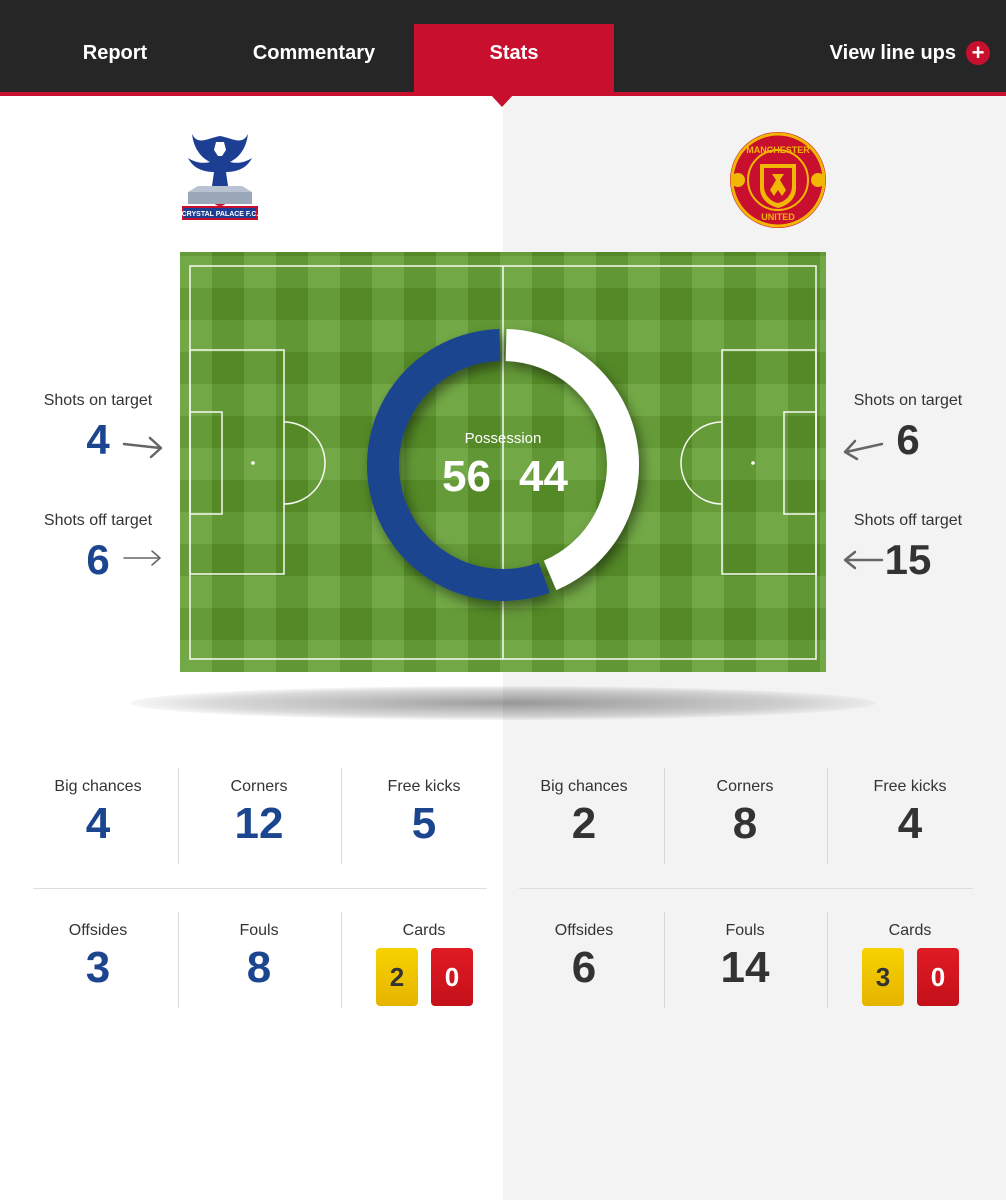 Image resolution: width=1006 pixels, height=1200 pixels. Describe the element at coordinates (98, 559) in the screenshot. I see `home-shots-off-target-value: 6` at that location.